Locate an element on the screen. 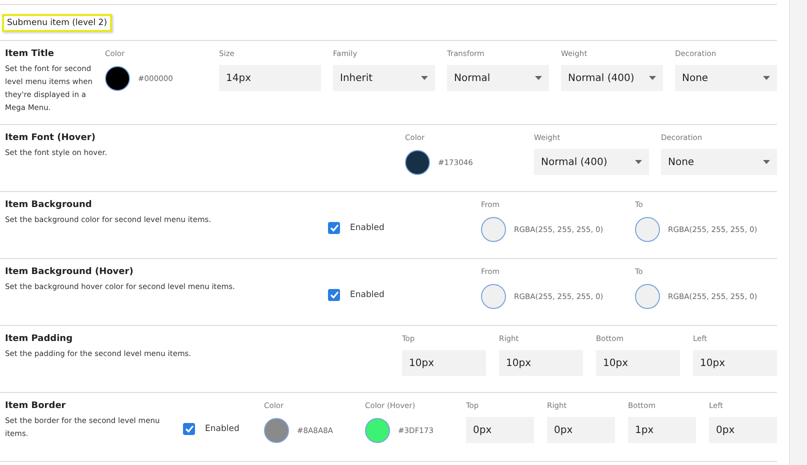 This screenshot has height=465, width=807. dropdown: Normal is located at coordinates (498, 78).